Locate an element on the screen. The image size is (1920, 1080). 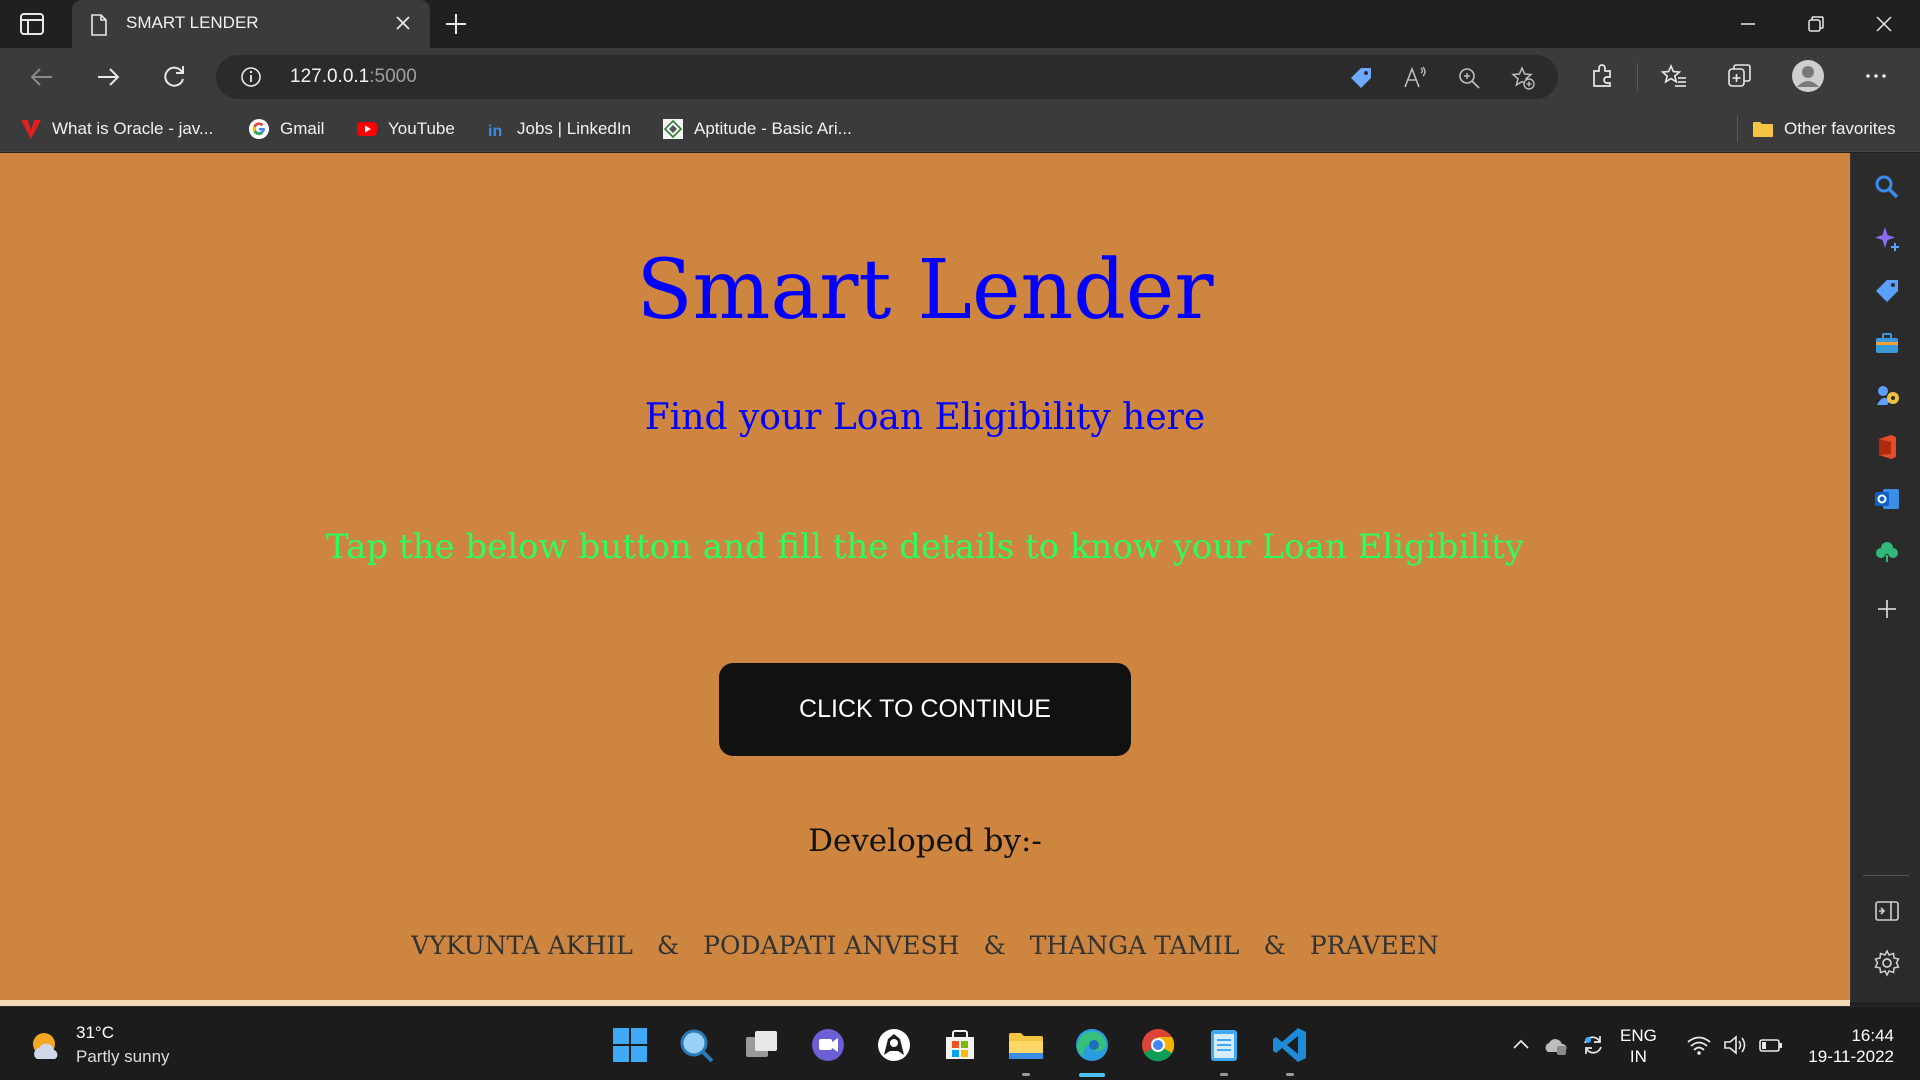
tab-actions-icon is located at coordinates (32, 24).